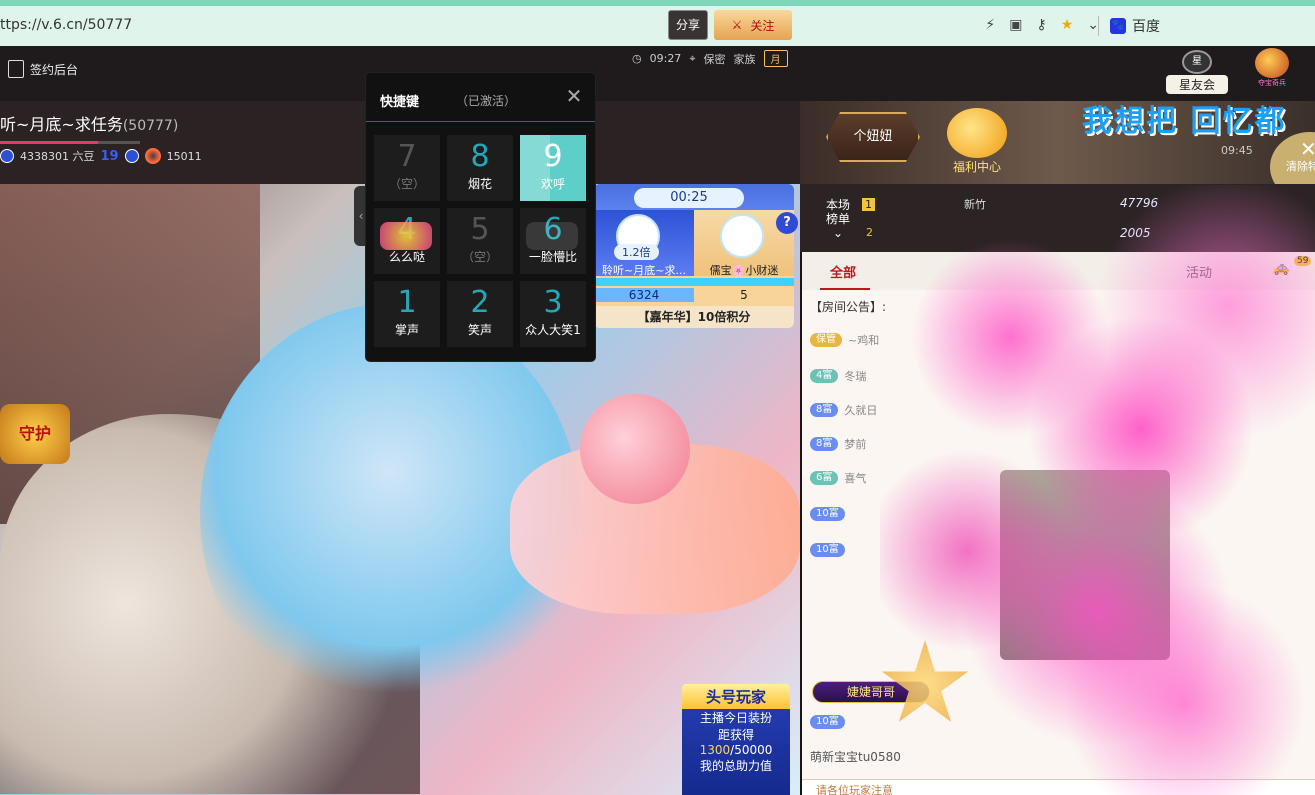 Image resolution: width=1315 pixels, height=795 pixels. Describe the element at coordinates (843, 410) in the screenshot. I see `chat-message: 8富 久就日` at that location.